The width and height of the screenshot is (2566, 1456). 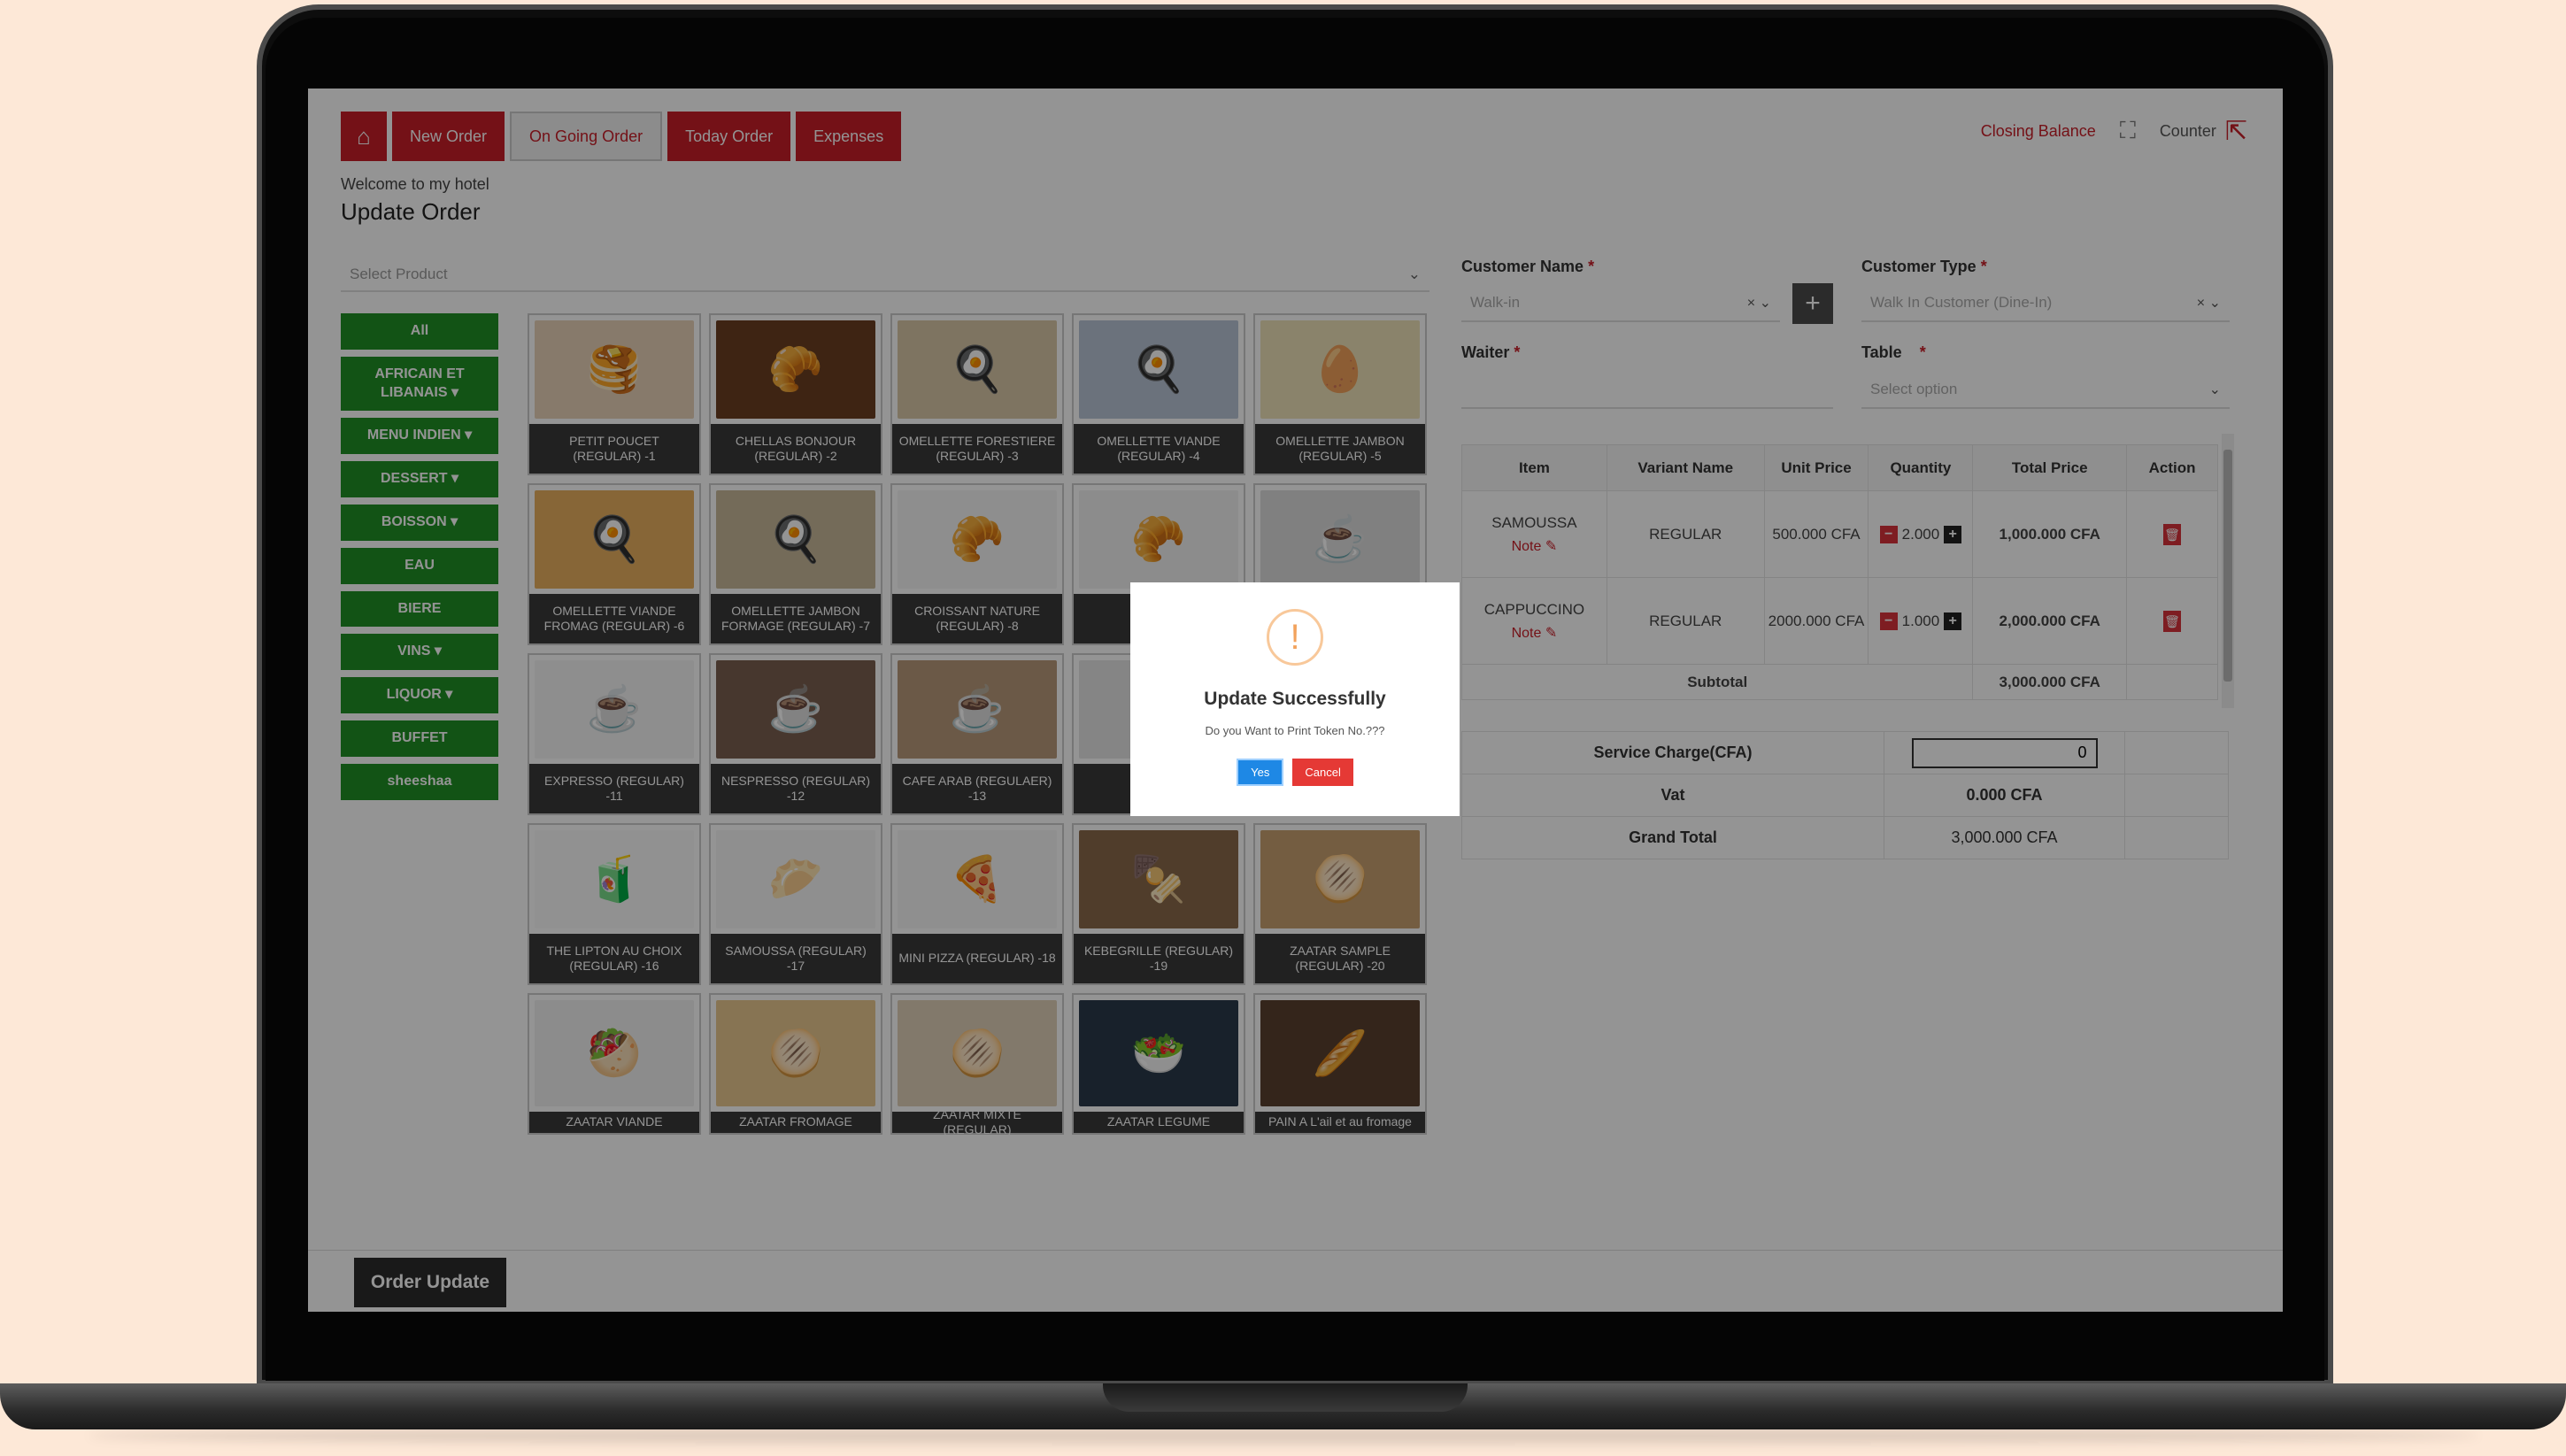 I want to click on dialog-actions: Yes Cancel, so click(x=1295, y=772).